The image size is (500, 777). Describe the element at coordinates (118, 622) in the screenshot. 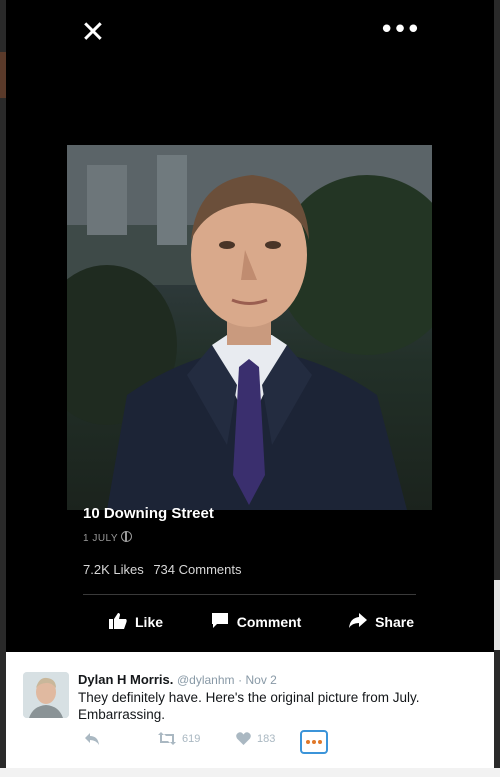

I see `thumbs-up-icon` at that location.